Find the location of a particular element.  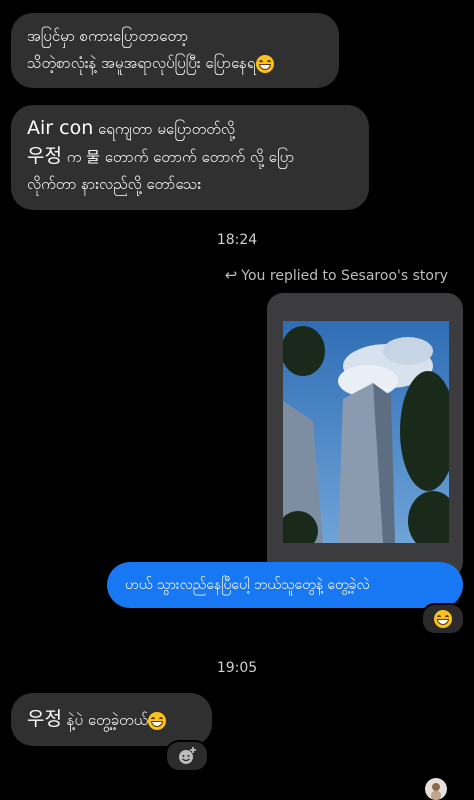

story-image is located at coordinates (366, 432).